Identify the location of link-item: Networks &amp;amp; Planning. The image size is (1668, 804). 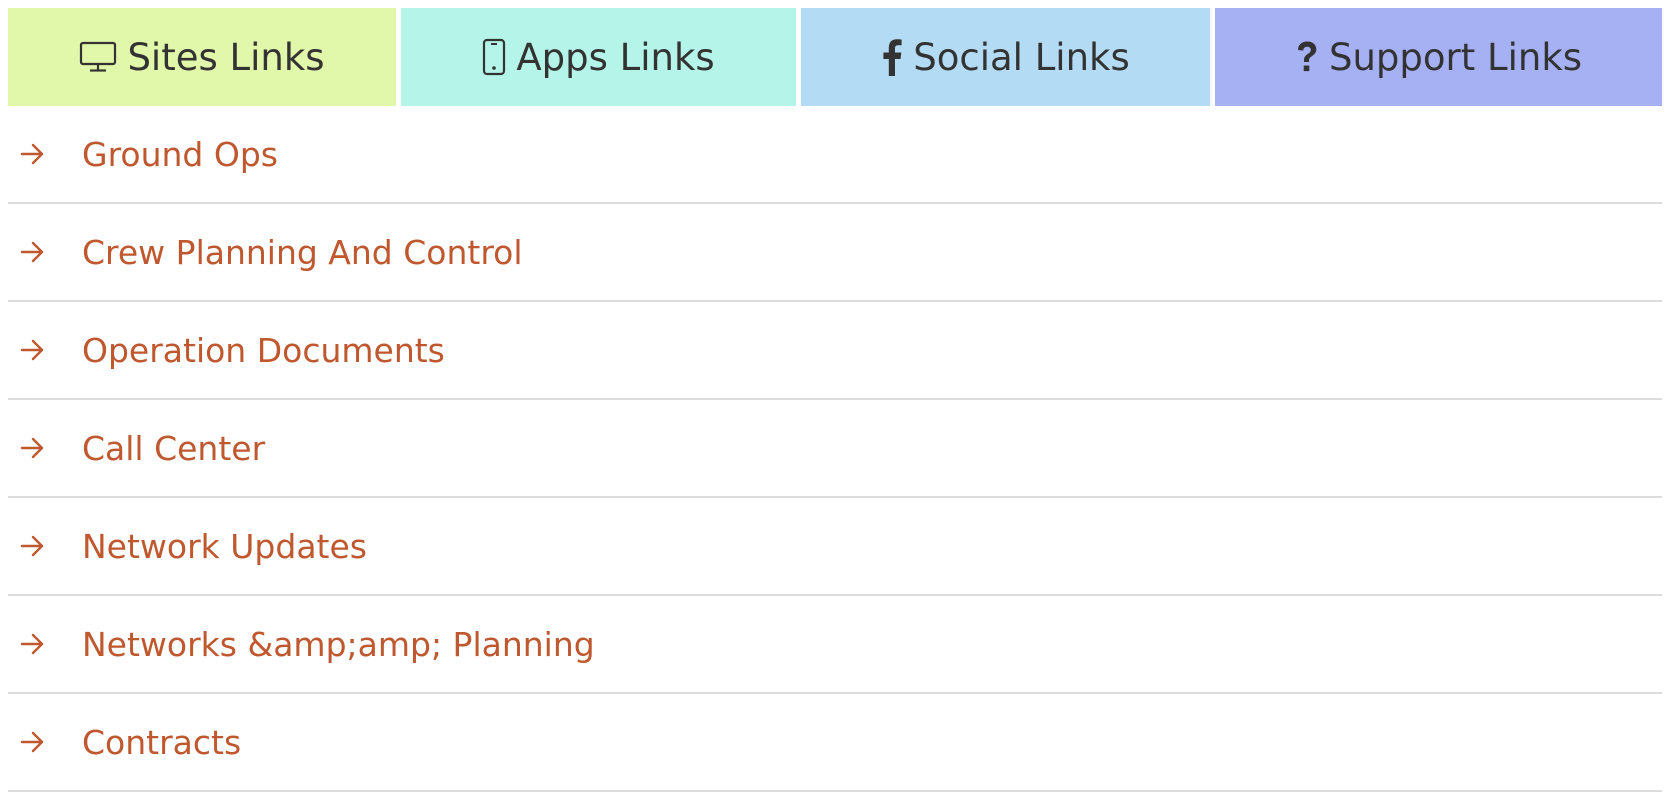
(835, 645).